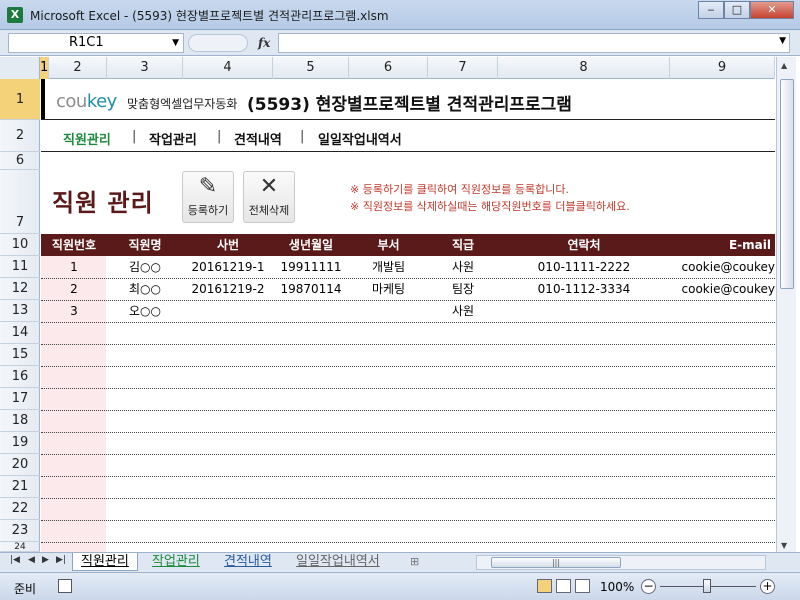 This screenshot has height=600, width=800. What do you see at coordinates (338, 562) in the screenshot?
I see `sheet-tab-daily-report: 일일작업내역서` at bounding box center [338, 562].